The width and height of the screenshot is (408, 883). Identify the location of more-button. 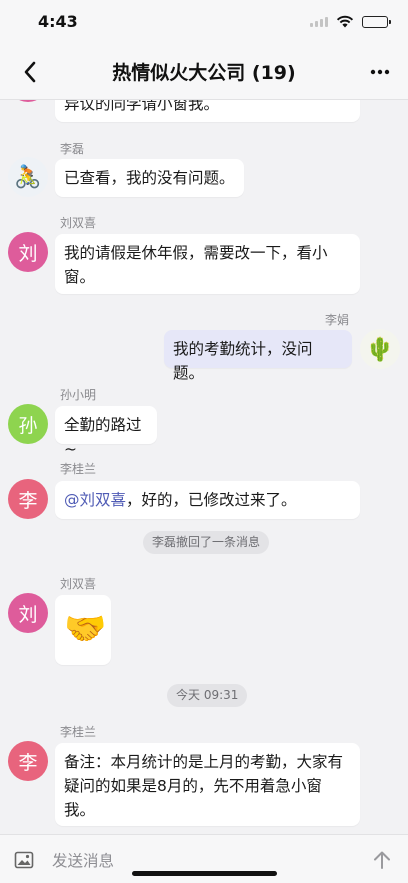
(380, 72).